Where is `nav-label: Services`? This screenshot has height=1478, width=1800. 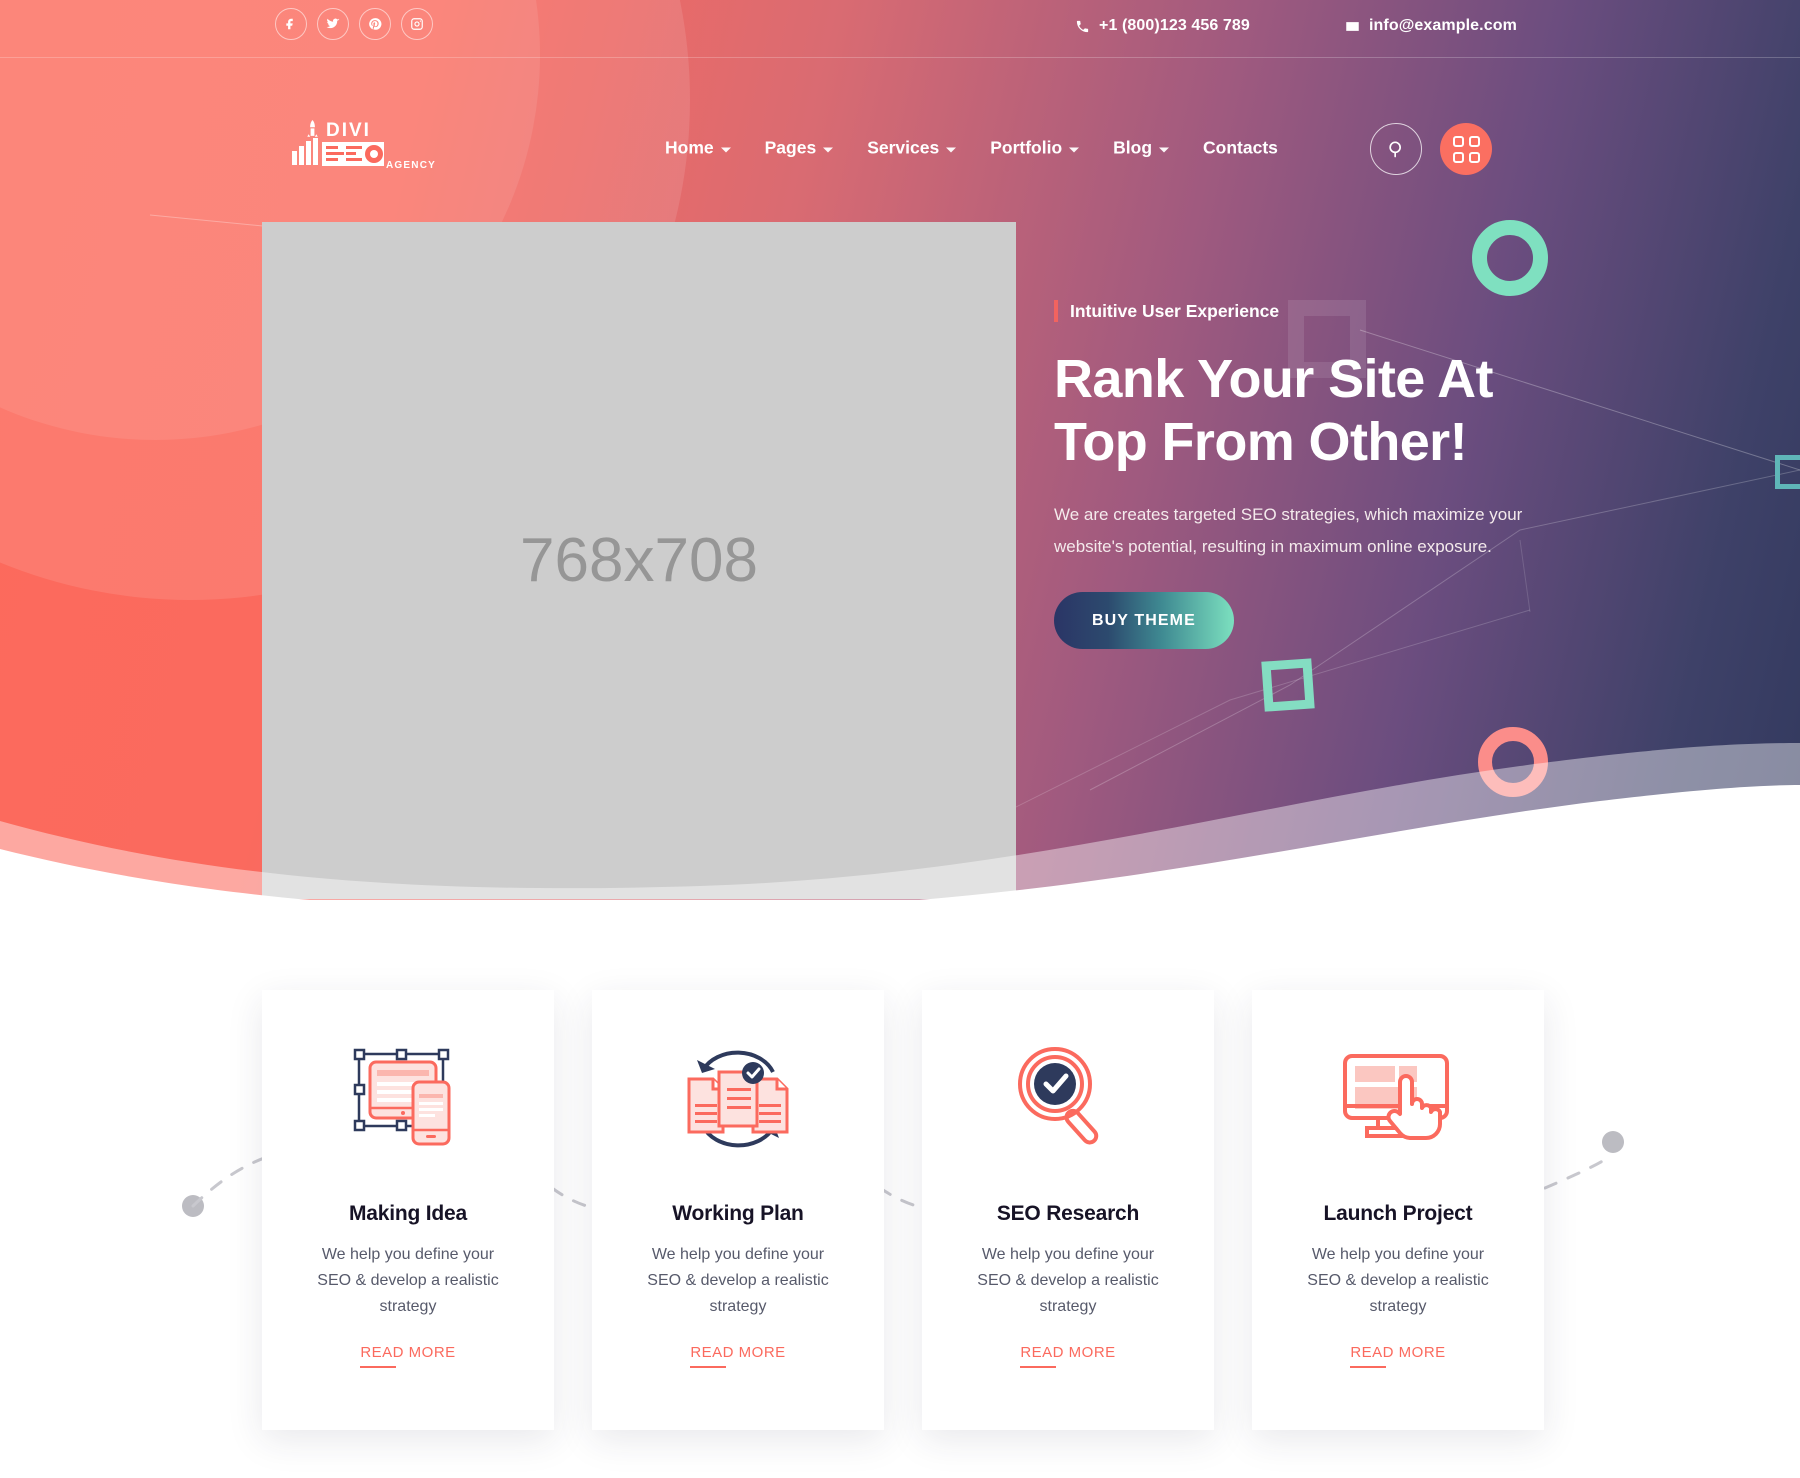
nav-label: Services is located at coordinates (903, 147).